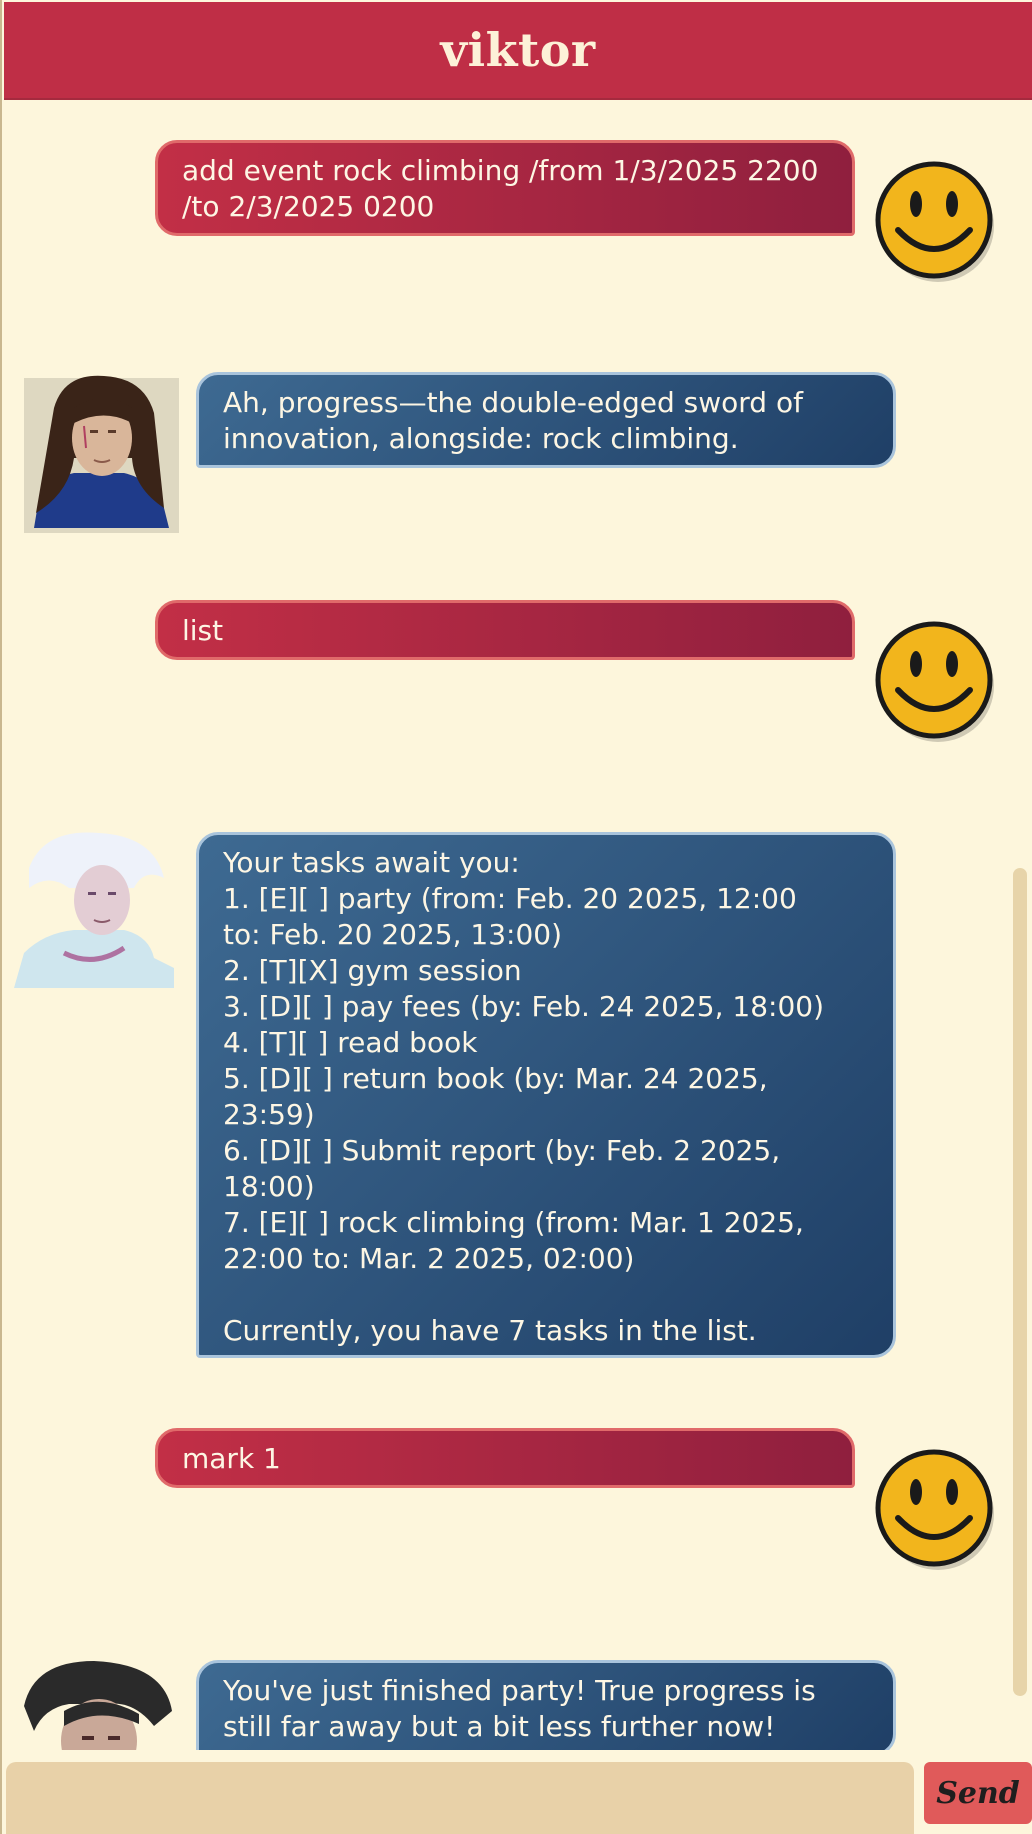 The width and height of the screenshot is (1032, 1834). Describe the element at coordinates (1020, 1282) in the screenshot. I see `scrollbar` at that location.